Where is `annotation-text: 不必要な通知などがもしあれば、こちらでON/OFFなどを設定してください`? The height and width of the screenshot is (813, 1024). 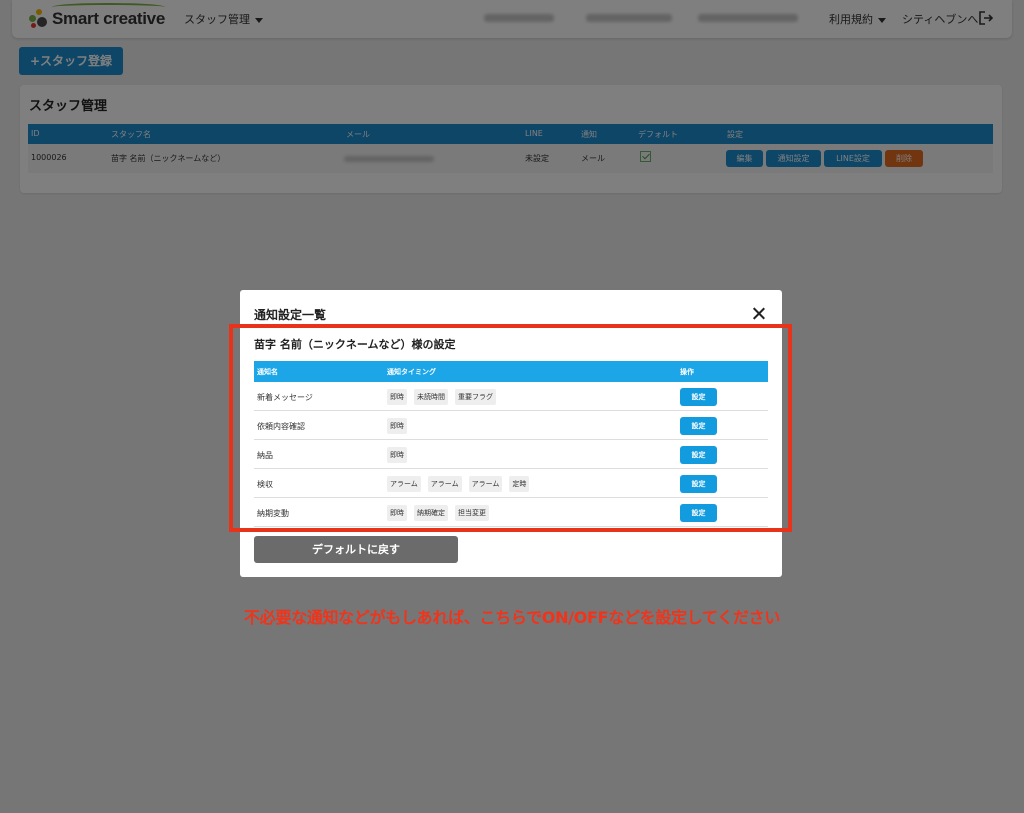
annotation-text: 不必要な通知などがもしあれば、こちらでON/OFFなどを設定してください is located at coordinates (512, 617).